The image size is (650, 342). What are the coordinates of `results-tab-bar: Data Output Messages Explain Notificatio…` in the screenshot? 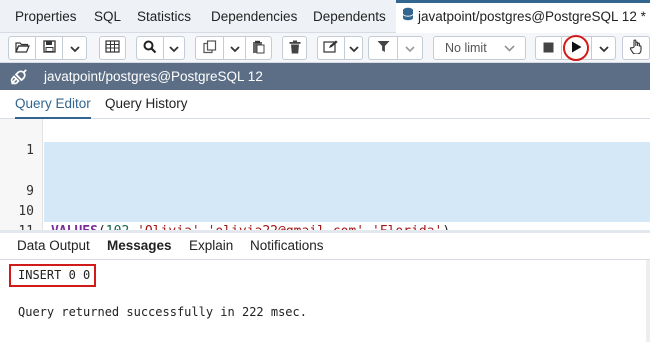 It's located at (325, 246).